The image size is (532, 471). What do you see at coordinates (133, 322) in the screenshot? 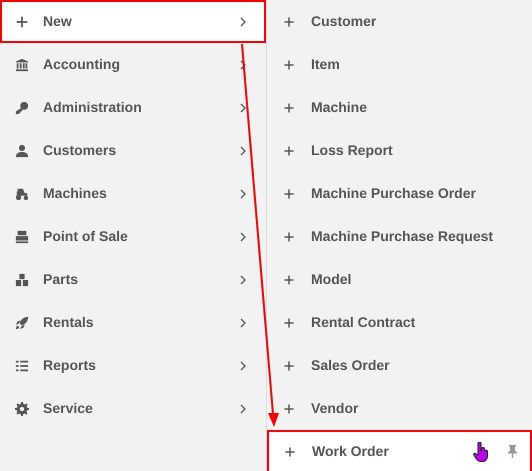
I see `menu-item: Rentals` at bounding box center [133, 322].